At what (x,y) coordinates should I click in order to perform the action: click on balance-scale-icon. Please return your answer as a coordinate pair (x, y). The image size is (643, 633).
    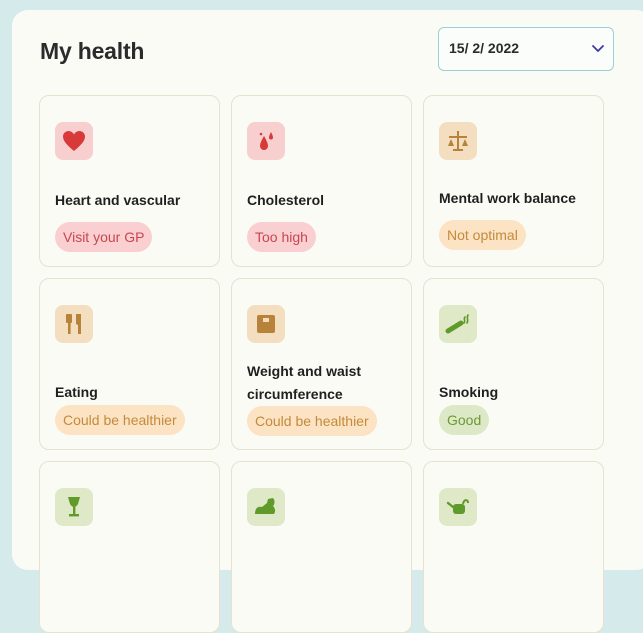
    Looking at the image, I should click on (458, 141).